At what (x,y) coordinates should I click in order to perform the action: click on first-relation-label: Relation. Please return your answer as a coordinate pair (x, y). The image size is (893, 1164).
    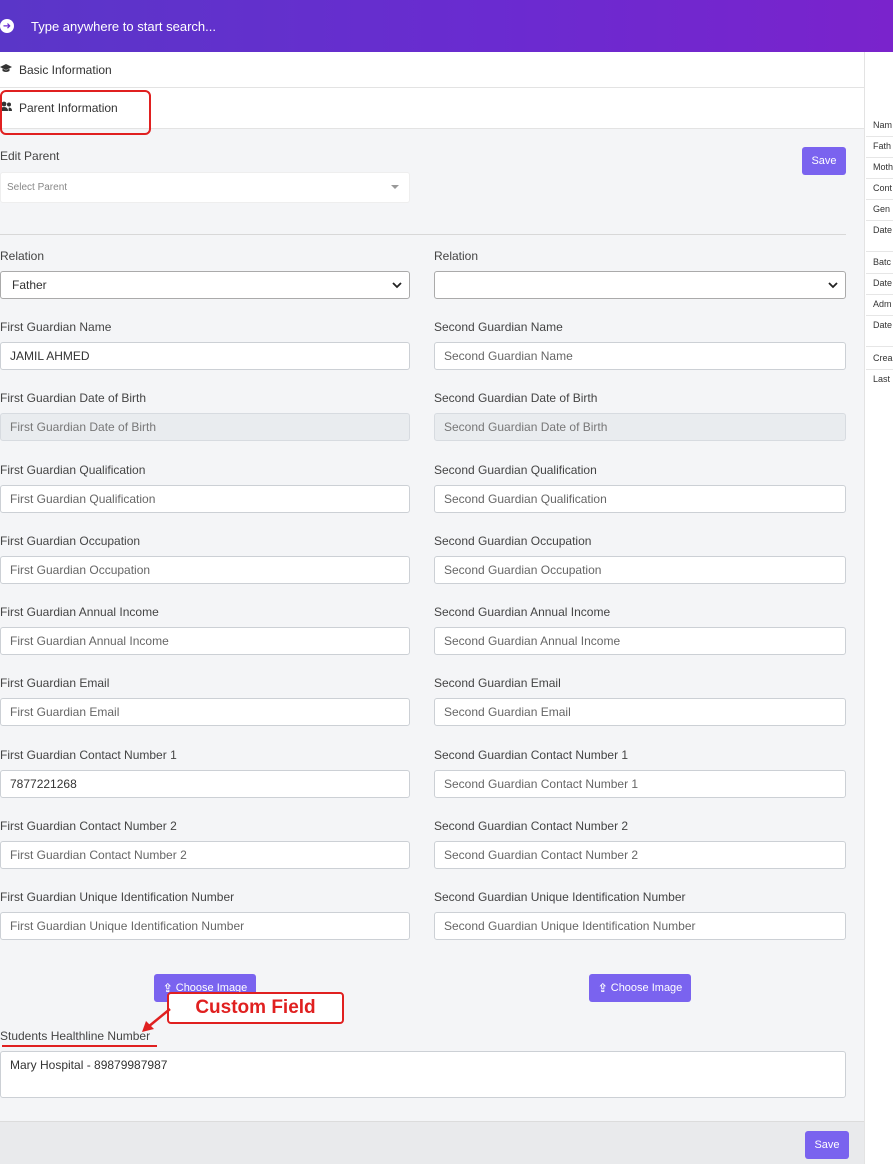
    Looking at the image, I should click on (22, 256).